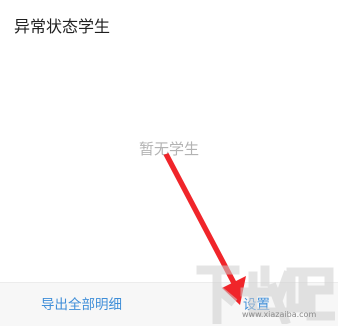 This screenshot has width=338, height=326. What do you see at coordinates (256, 305) in the screenshot?
I see `settings-button: 设置` at bounding box center [256, 305].